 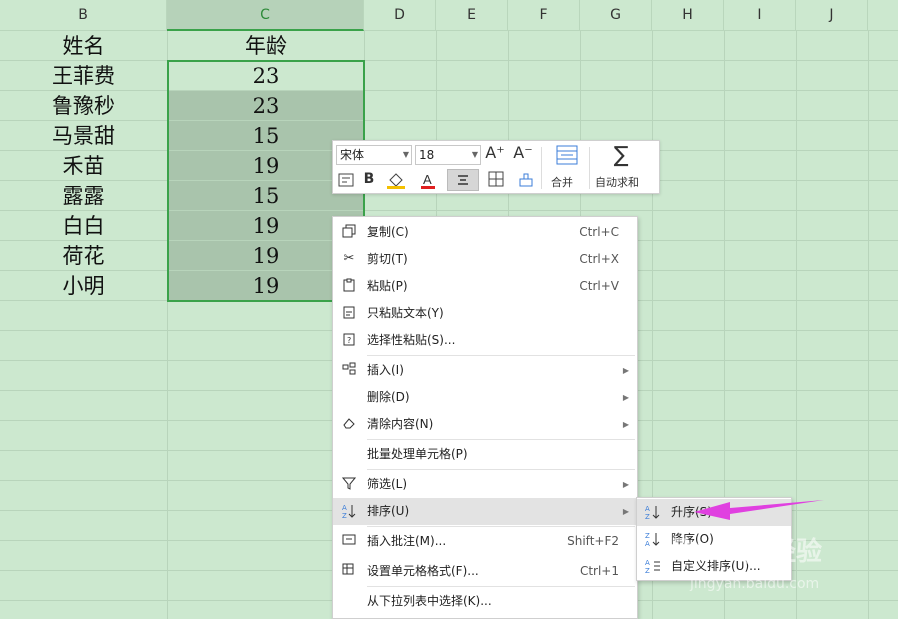 I want to click on autosum-button: 自动求和, so click(x=617, y=182).